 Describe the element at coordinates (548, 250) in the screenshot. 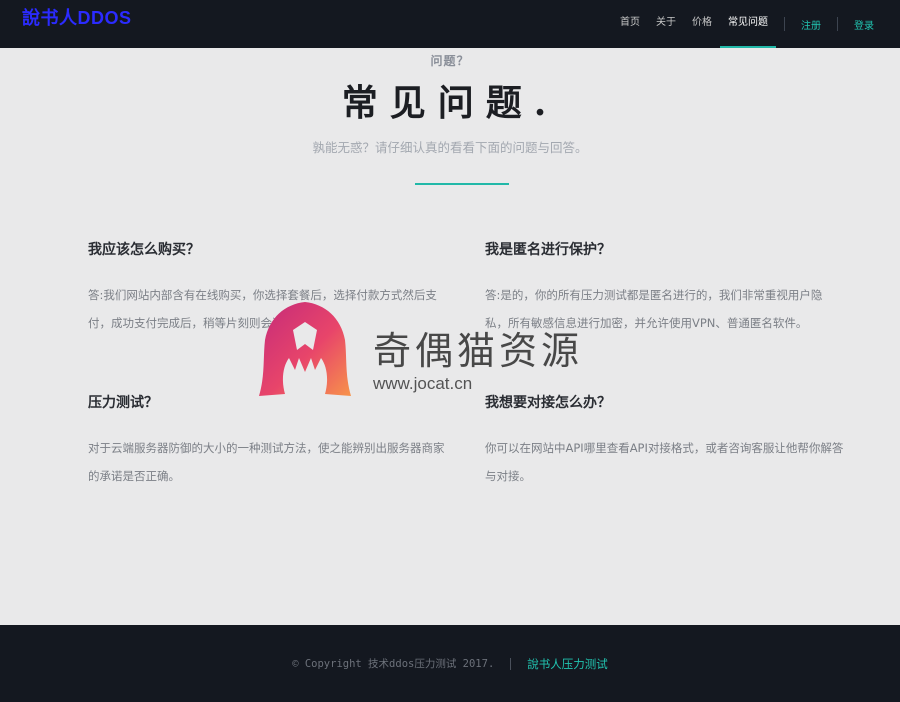

I see `faq-question: 我是匿名进行保护？` at that location.